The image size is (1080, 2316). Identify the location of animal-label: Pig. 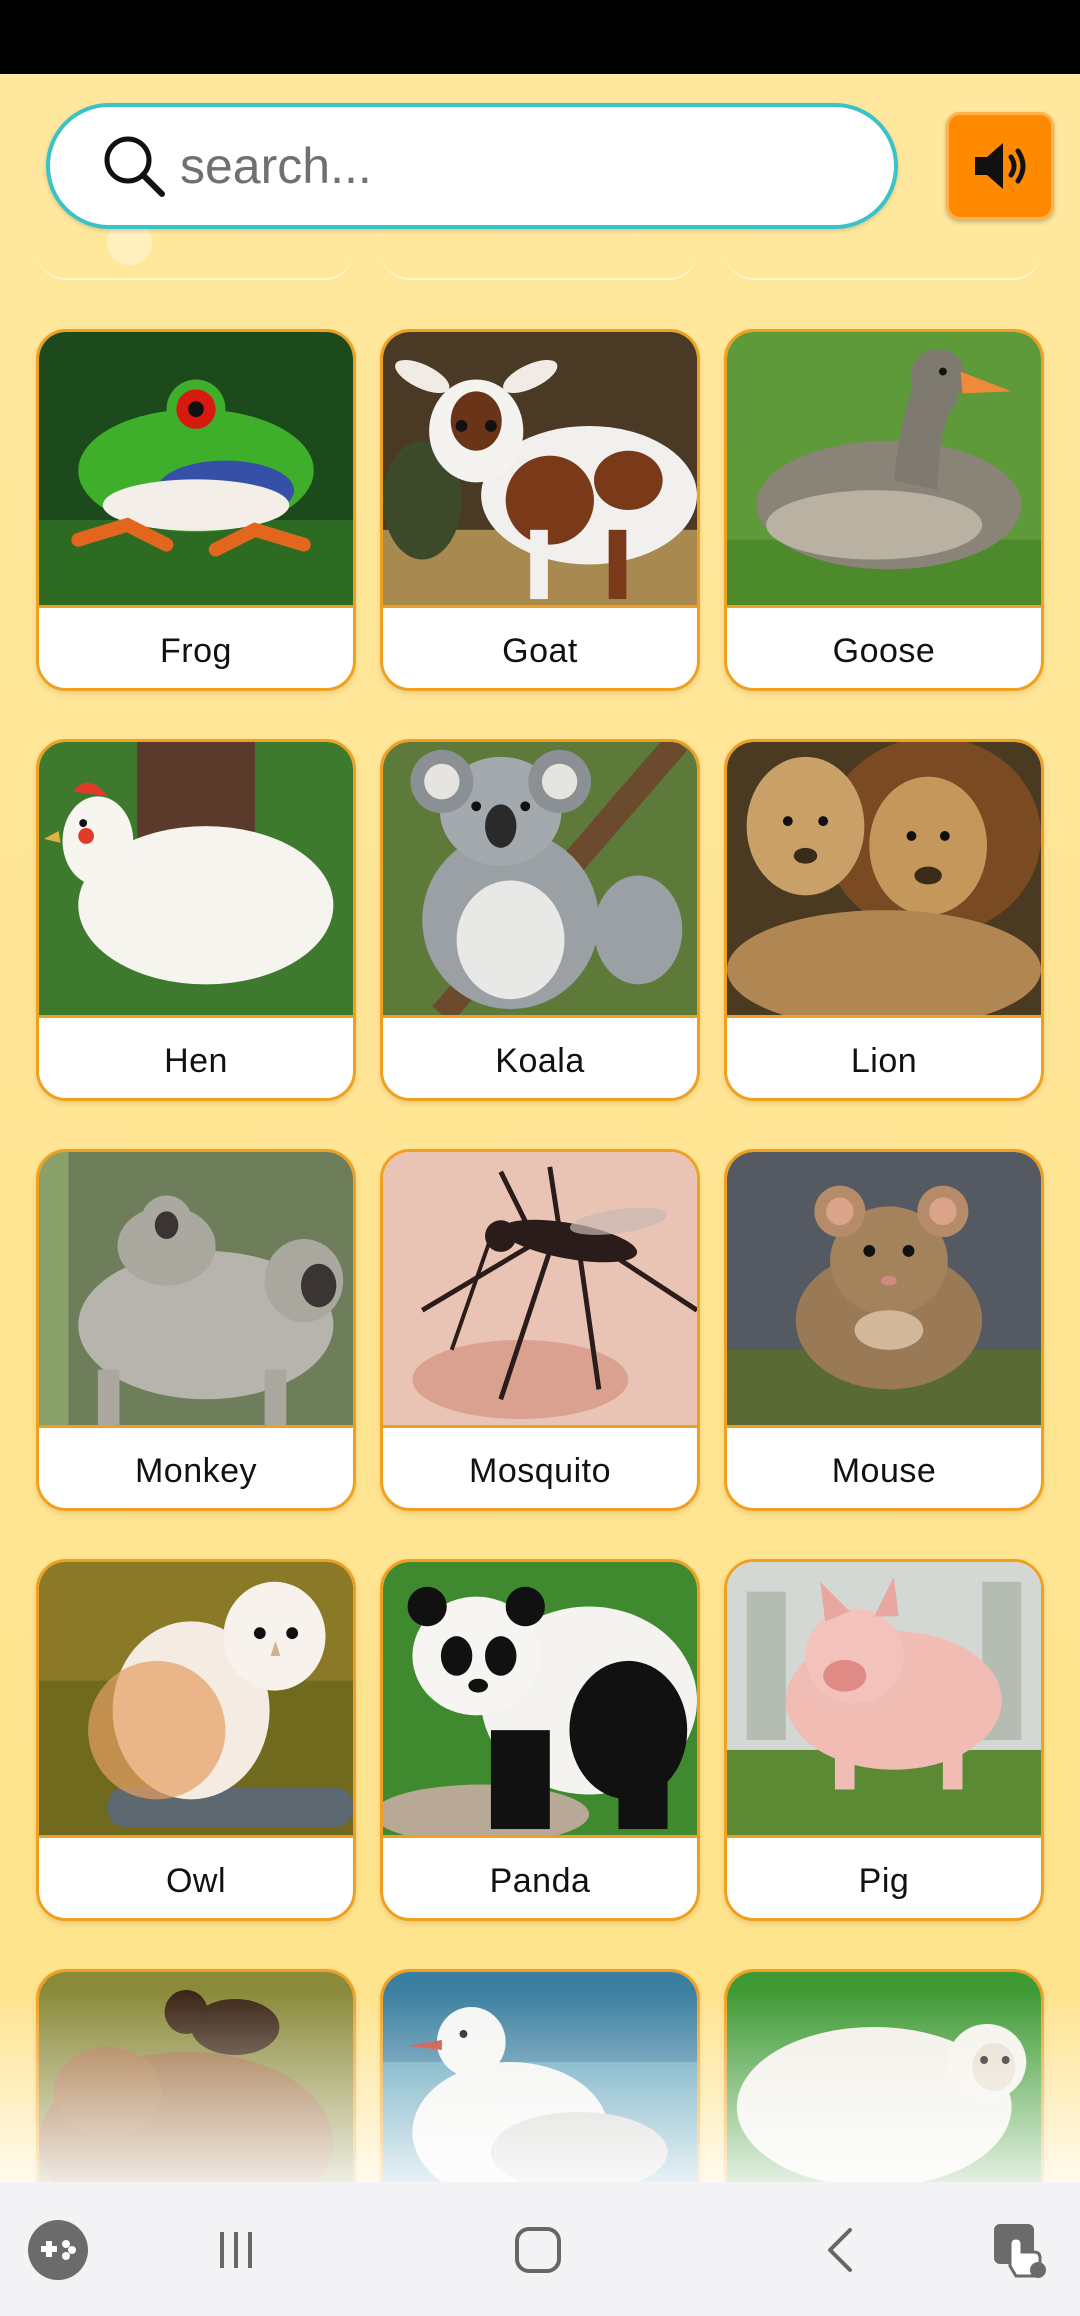
(884, 1880).